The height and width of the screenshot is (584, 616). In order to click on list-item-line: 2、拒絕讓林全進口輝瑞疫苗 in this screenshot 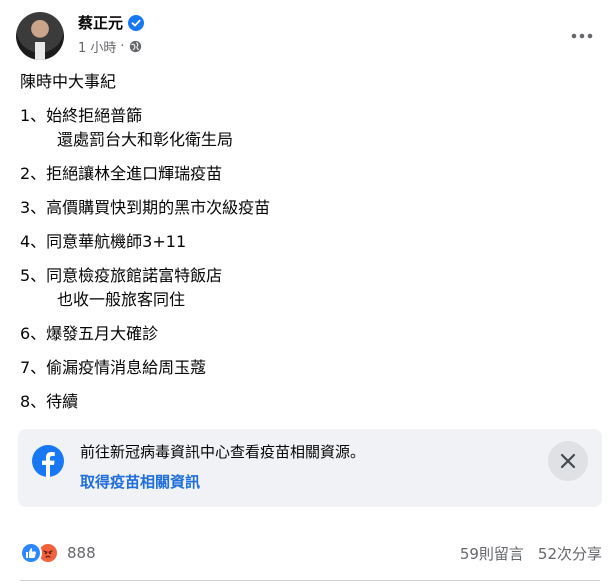, I will do `click(121, 173)`.